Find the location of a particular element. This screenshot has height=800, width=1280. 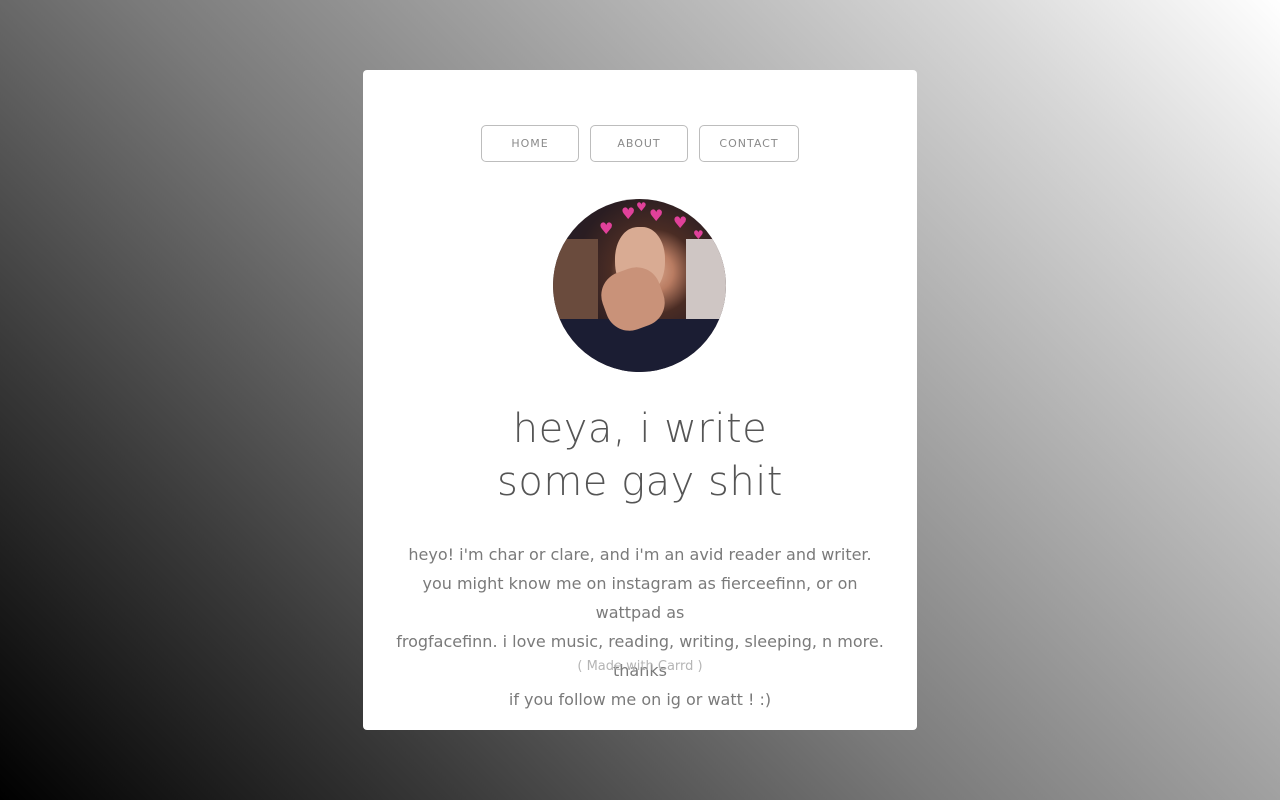

nav-bar: HOME ABOUT CONTACT is located at coordinates (640, 143).